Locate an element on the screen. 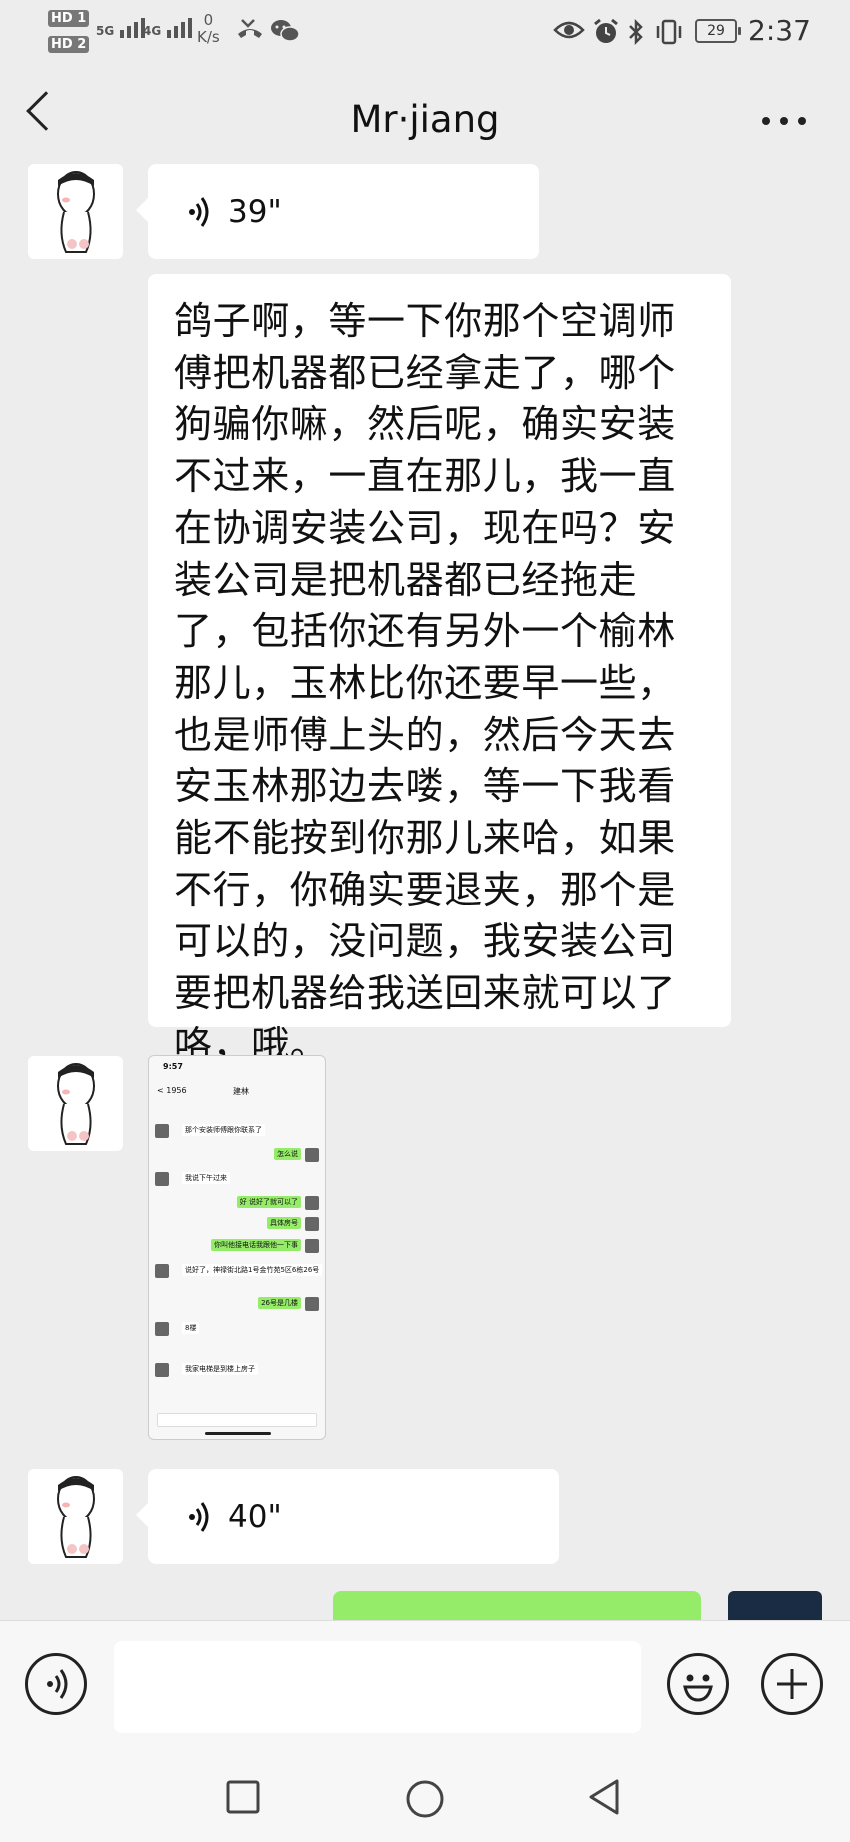  circle-home-icon is located at coordinates (425, 1799).